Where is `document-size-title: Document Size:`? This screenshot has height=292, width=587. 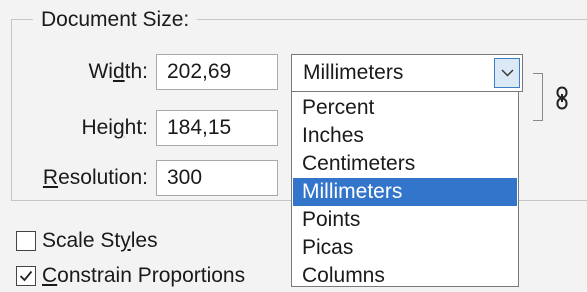
document-size-title: Document Size: is located at coordinates (115, 19).